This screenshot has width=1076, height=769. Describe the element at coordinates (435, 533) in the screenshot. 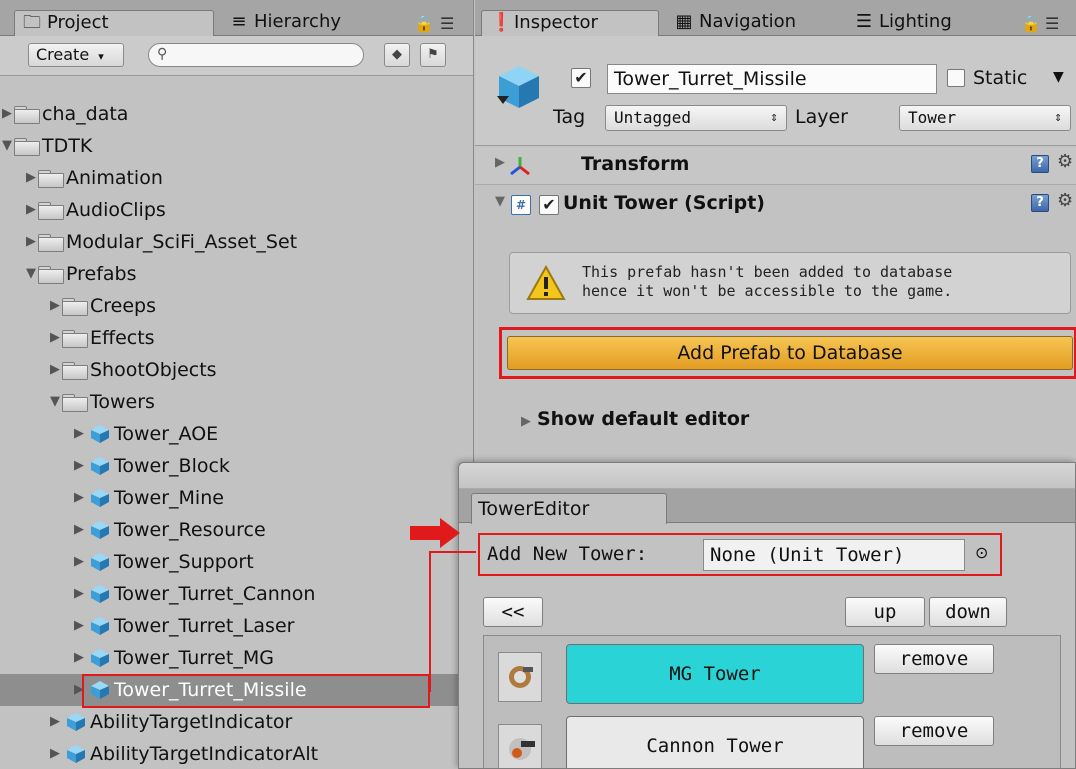

I see `red-arrow-icon` at that location.